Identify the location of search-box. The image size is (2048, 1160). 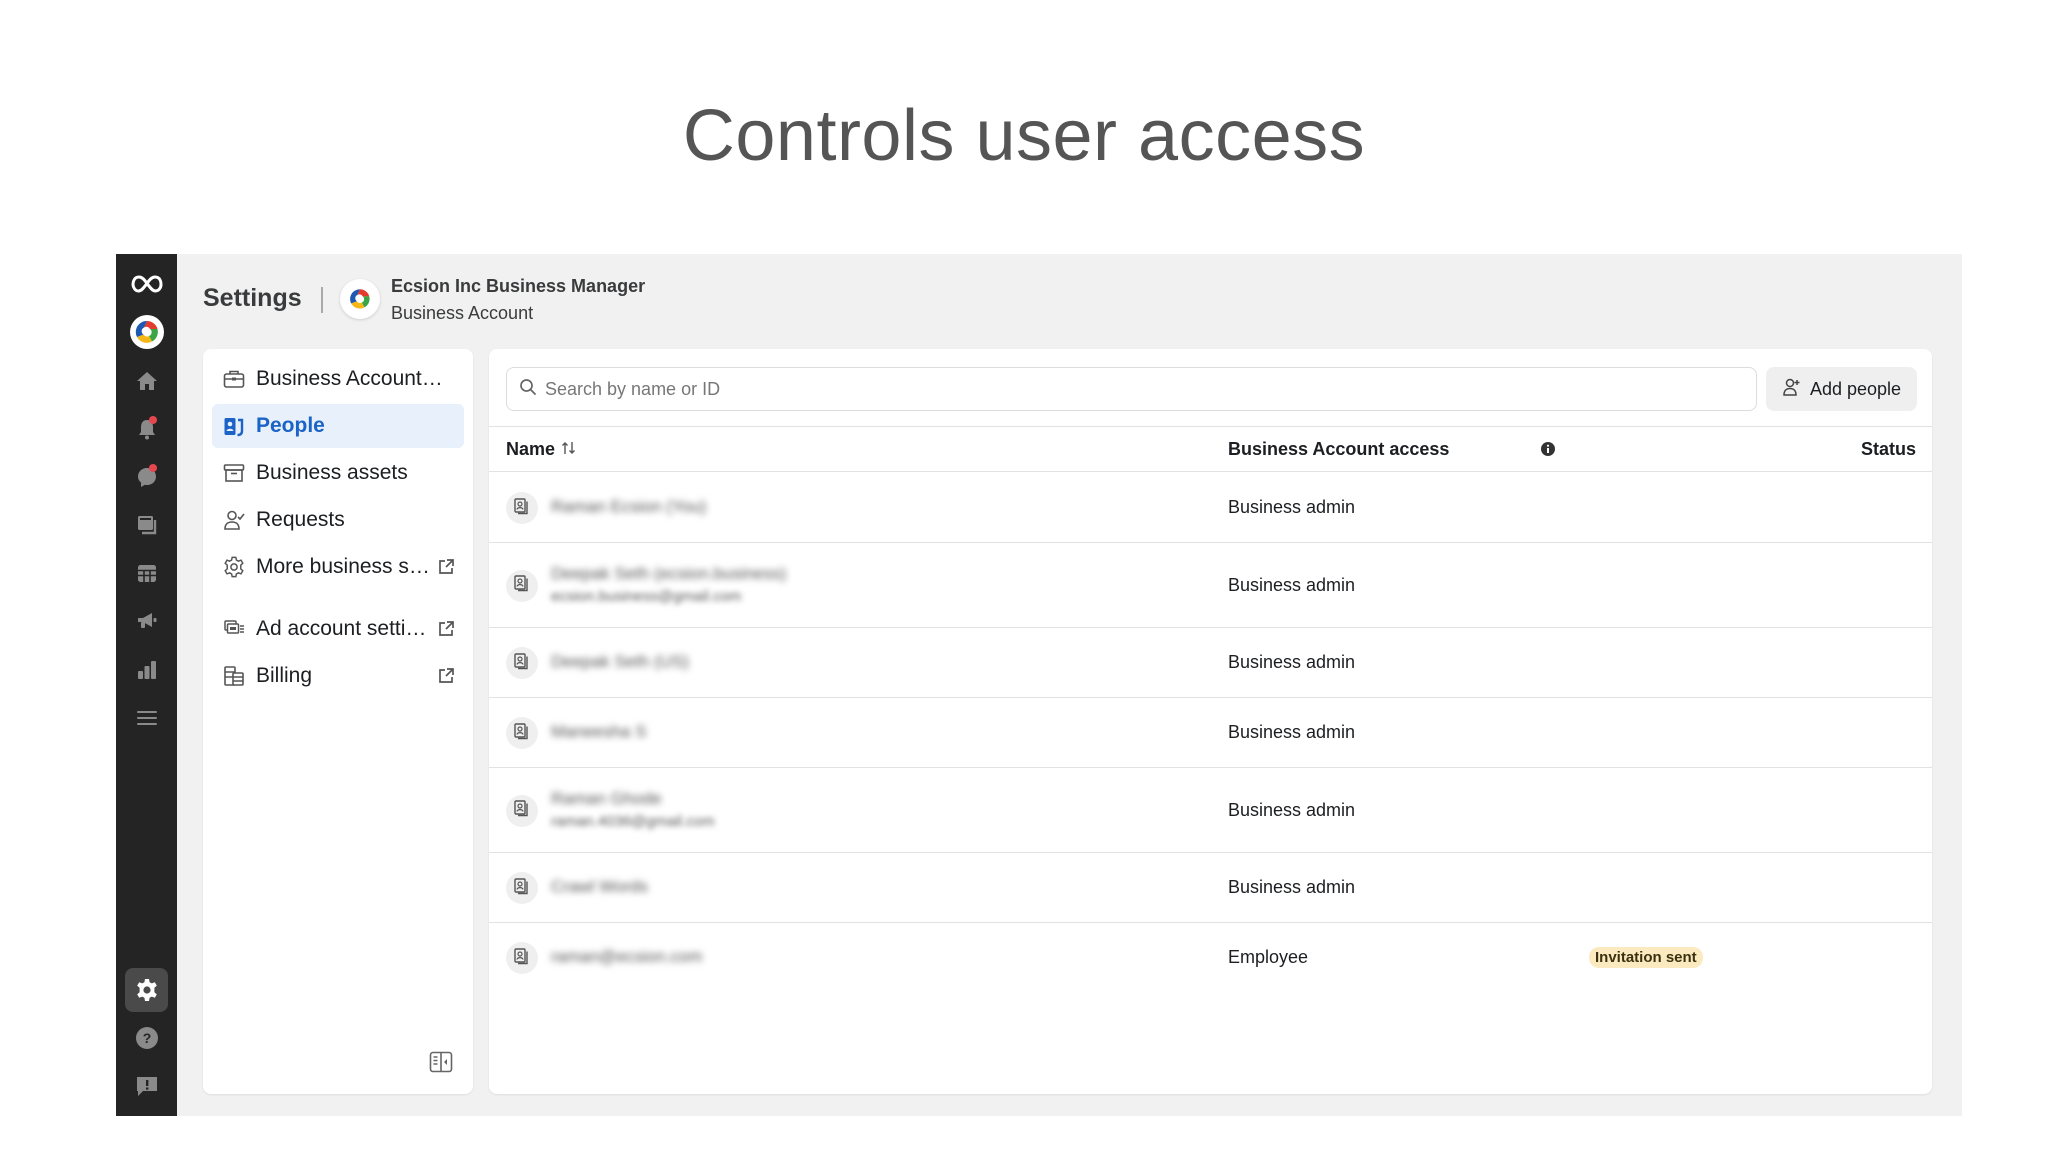
(1131, 389).